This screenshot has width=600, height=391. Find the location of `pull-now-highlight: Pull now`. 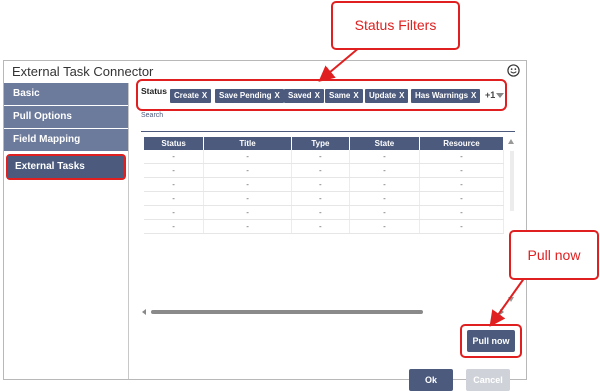

pull-now-highlight: Pull now is located at coordinates (491, 341).